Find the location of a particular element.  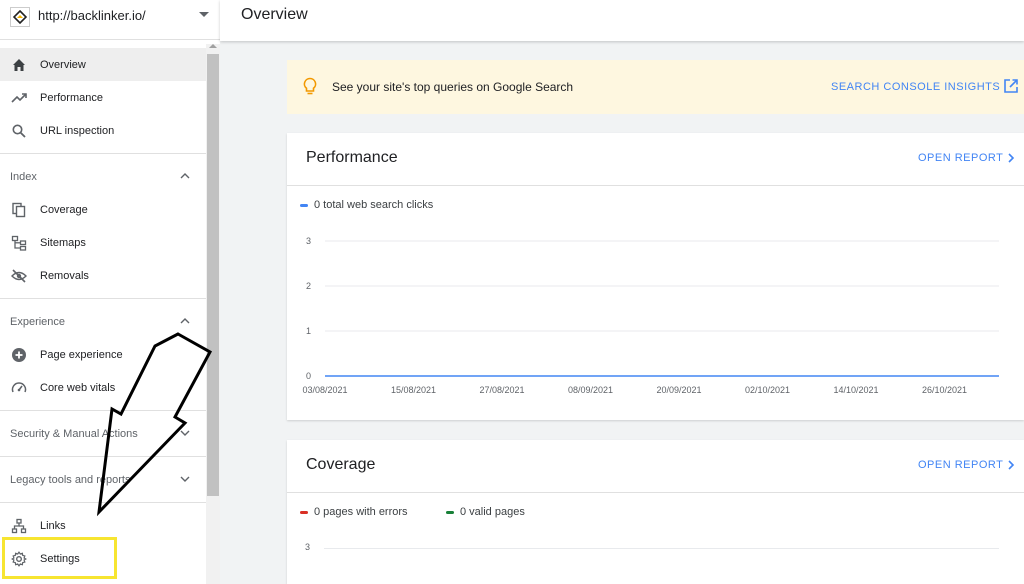

annotation-overlay is located at coordinates (154, 424).